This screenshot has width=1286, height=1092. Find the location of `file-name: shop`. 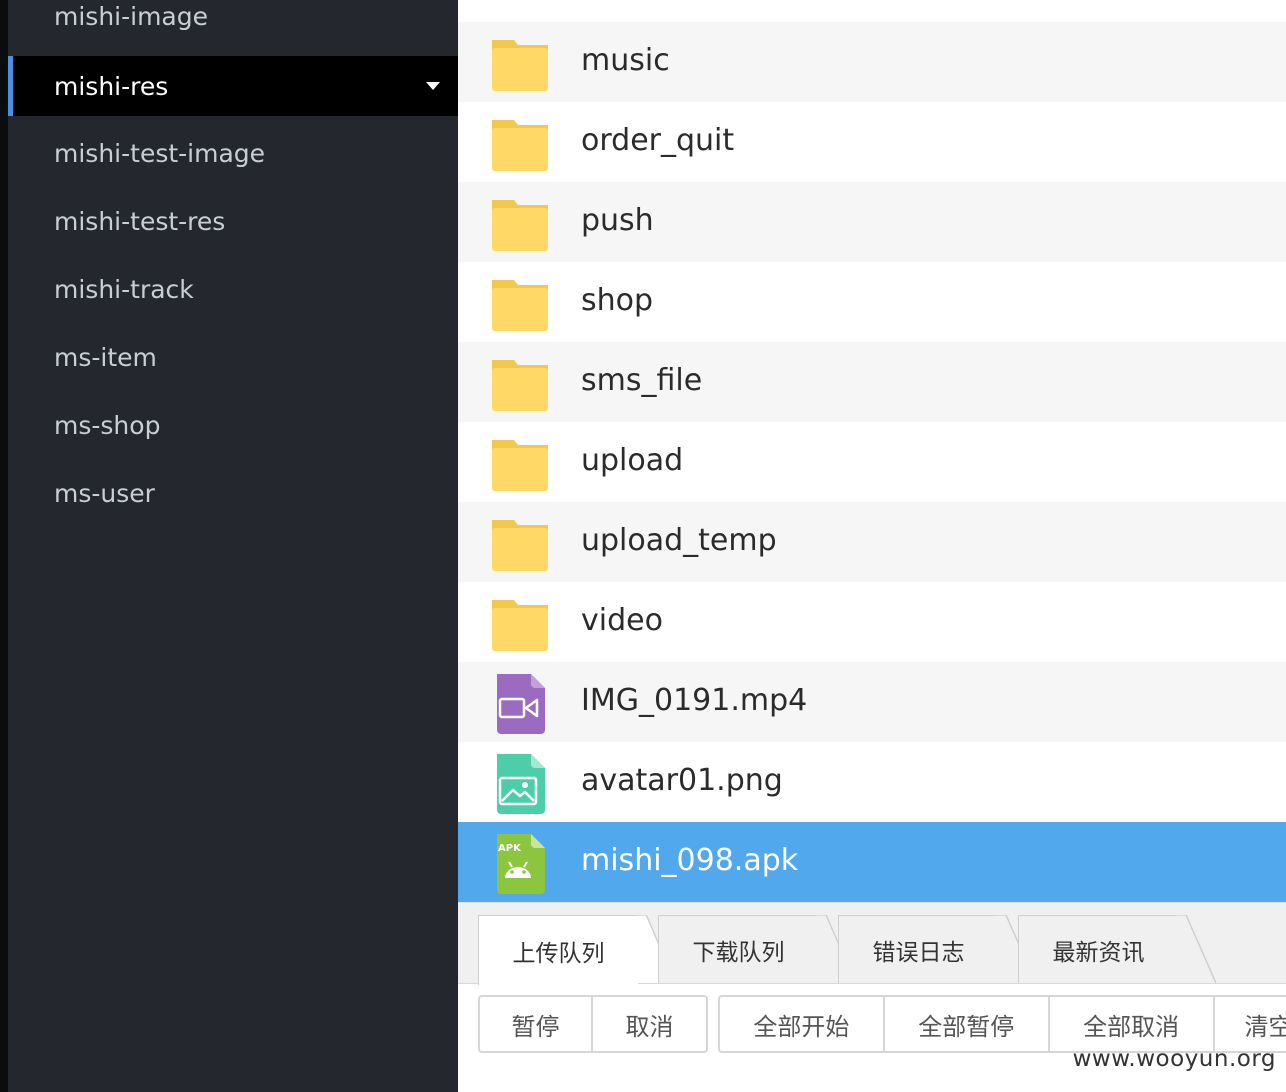

file-name: shop is located at coordinates (617, 300).